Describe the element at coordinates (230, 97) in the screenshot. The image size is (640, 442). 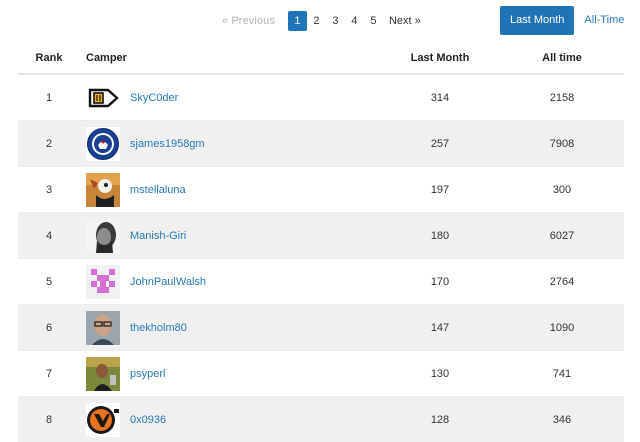
I see `camper-cell: SkyC0der` at that location.